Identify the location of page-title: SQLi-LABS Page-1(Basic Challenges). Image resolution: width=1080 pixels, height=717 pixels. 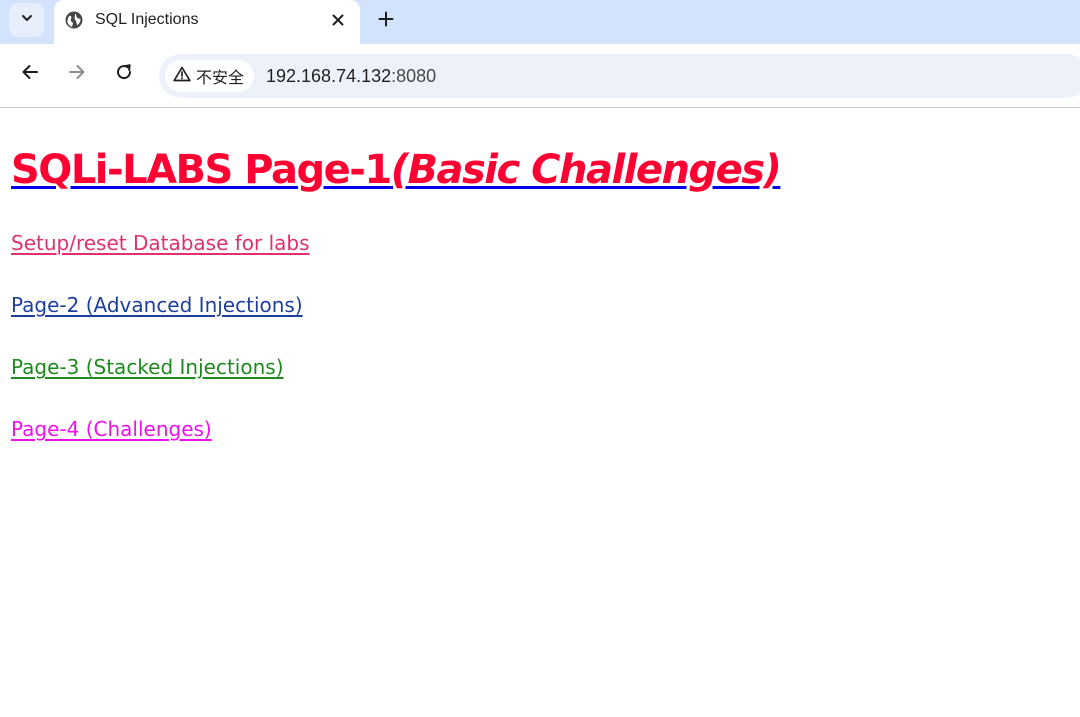
(396, 170).